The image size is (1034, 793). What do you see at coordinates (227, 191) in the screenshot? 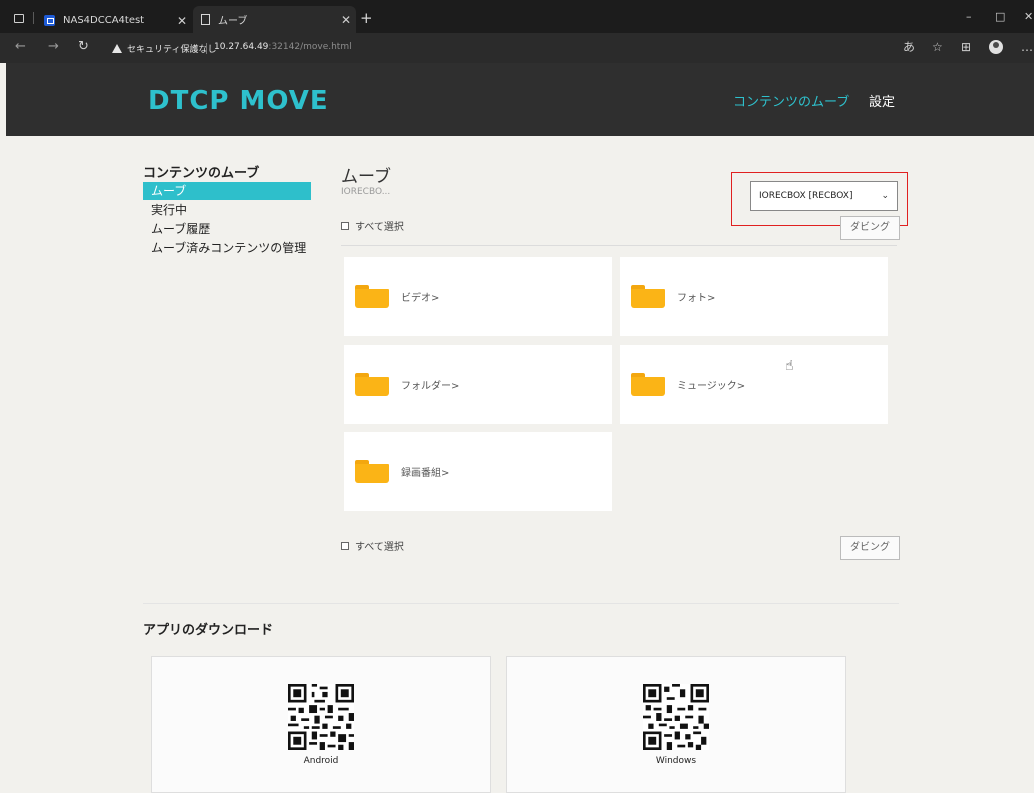
I see `sidebar-item-move: ムーブ` at bounding box center [227, 191].